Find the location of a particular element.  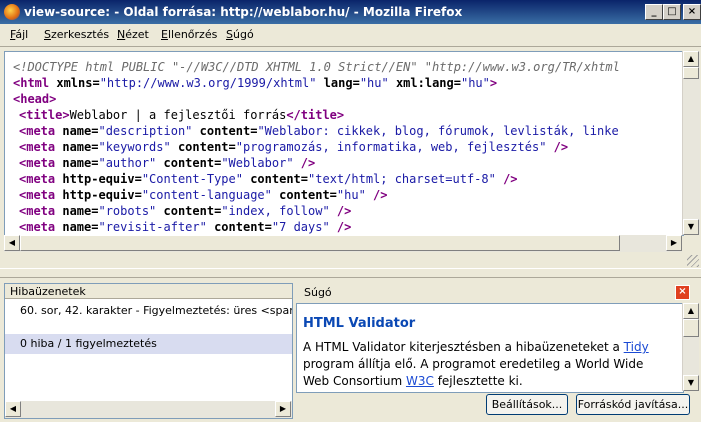

source-line: <head> is located at coordinates (35, 99).